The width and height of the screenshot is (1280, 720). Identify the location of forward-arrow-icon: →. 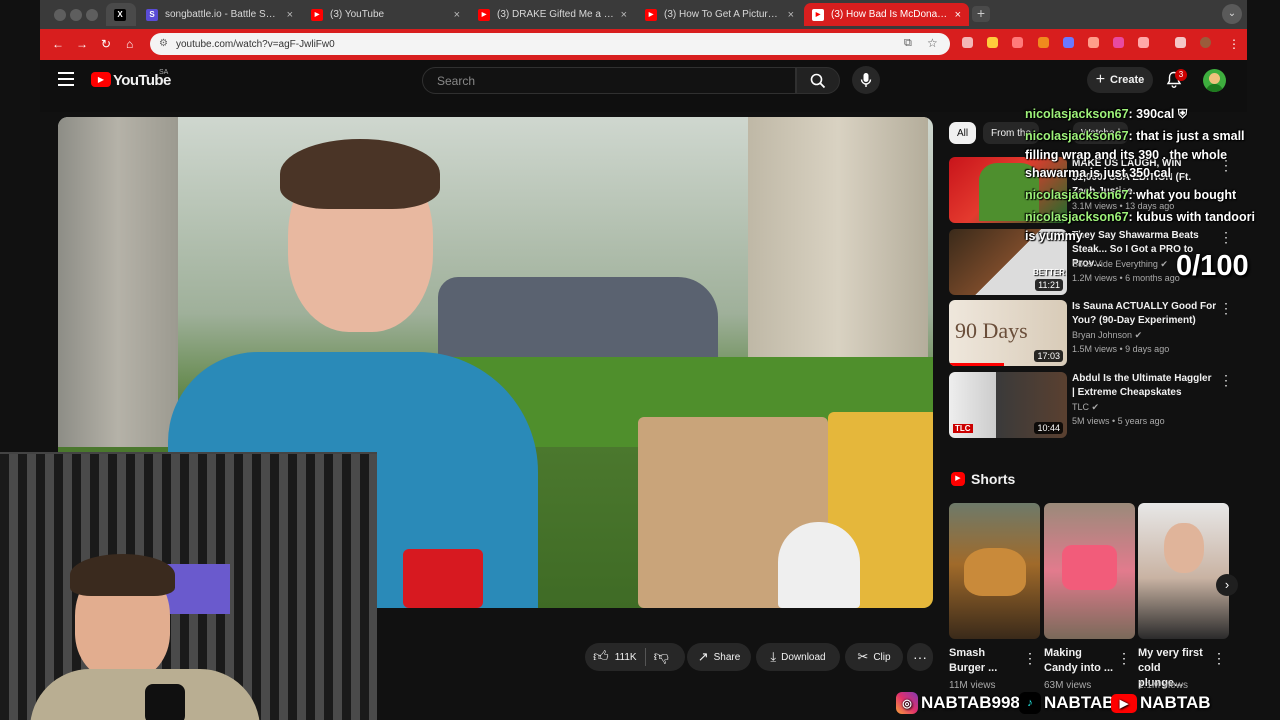
(82, 44).